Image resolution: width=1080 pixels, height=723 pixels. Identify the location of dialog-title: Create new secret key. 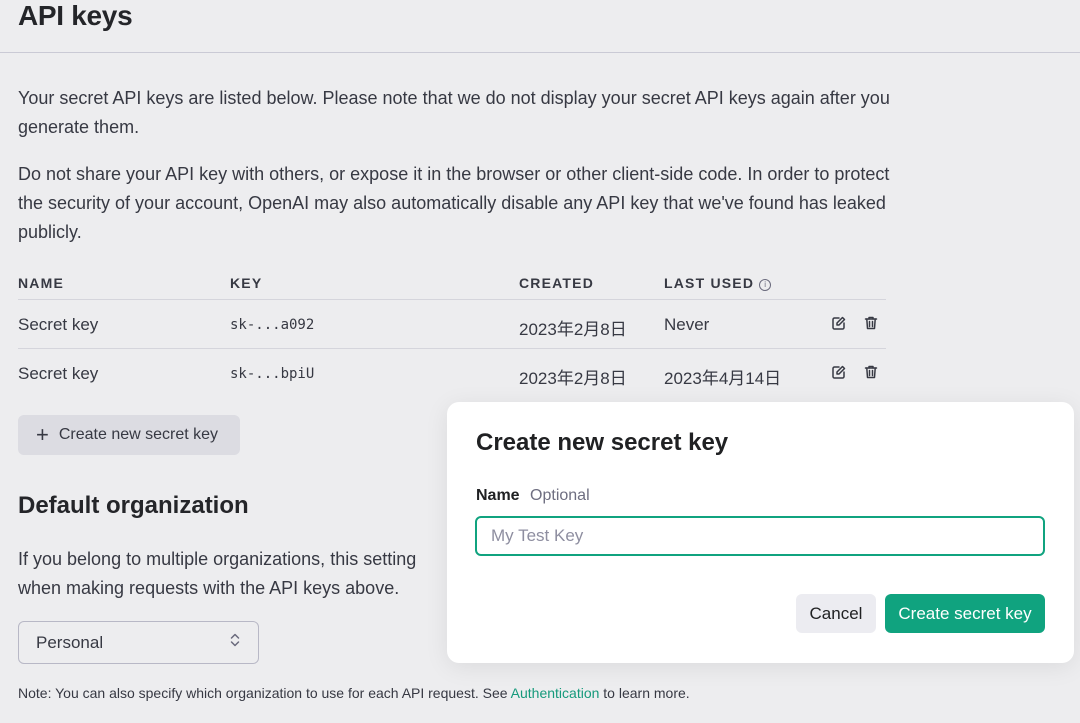
(602, 442).